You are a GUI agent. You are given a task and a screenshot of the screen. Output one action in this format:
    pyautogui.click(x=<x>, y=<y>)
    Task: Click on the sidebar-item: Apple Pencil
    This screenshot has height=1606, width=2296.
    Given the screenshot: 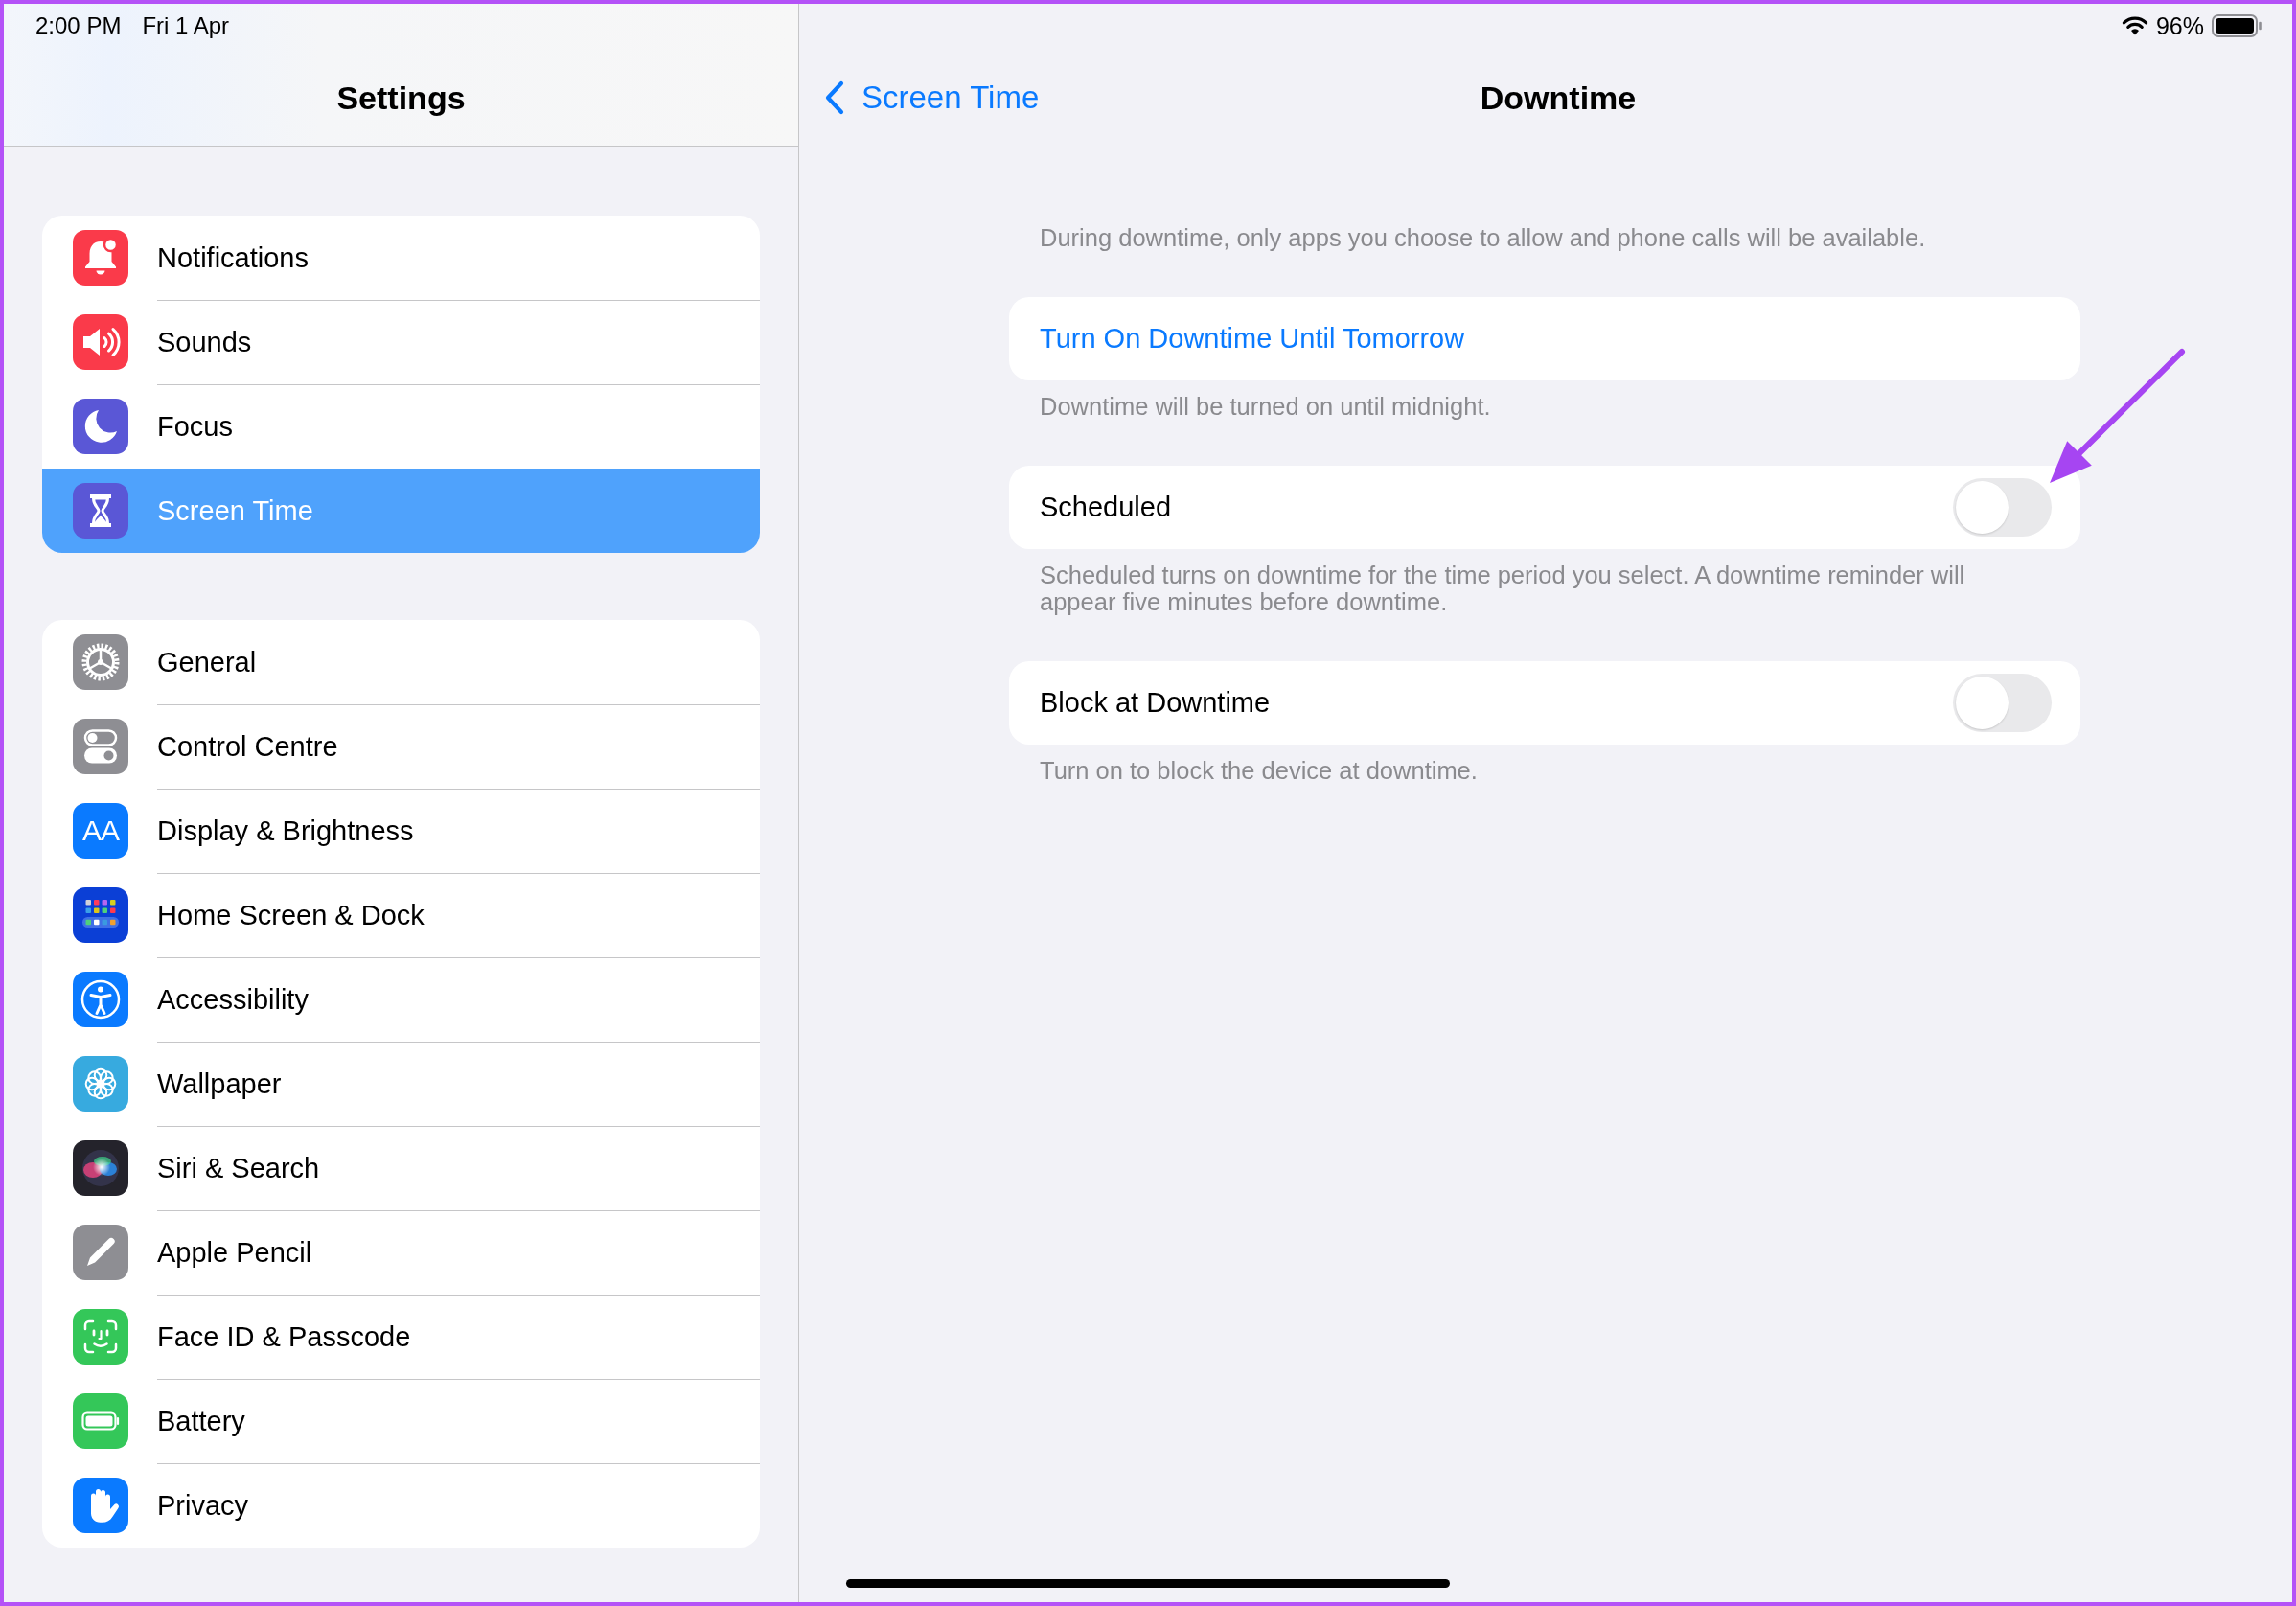 What is the action you would take?
    pyautogui.click(x=401, y=1252)
    